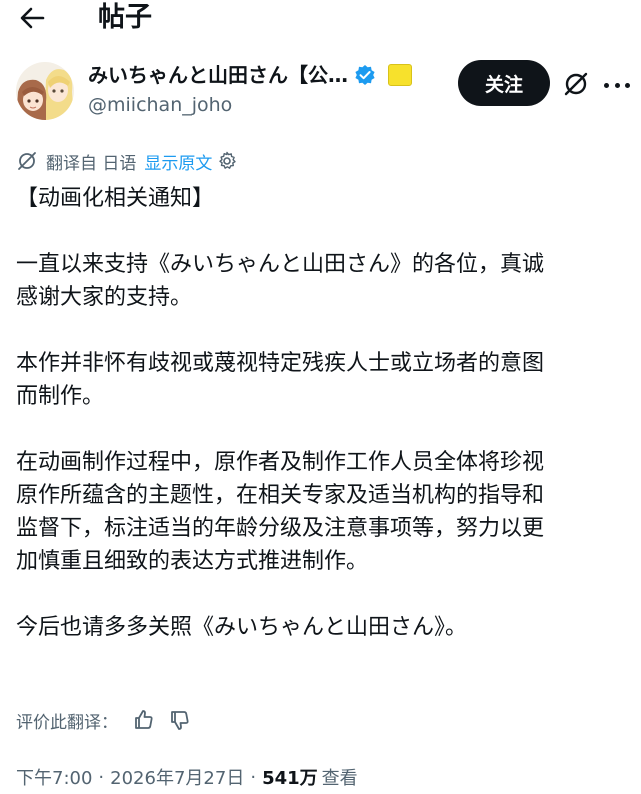 Image resolution: width=641 pixels, height=794 pixels. I want to click on post-line: 在动画制作过程中，原作者及制作工作人员全体将珍视, so click(280, 462).